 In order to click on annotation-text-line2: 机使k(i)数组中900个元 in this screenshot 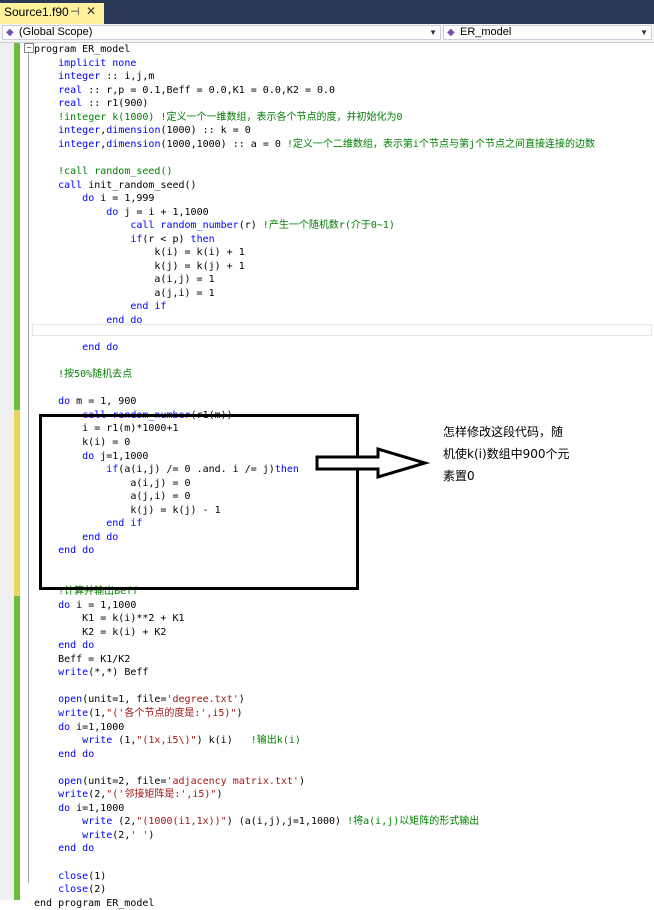, I will do `click(506, 454)`.